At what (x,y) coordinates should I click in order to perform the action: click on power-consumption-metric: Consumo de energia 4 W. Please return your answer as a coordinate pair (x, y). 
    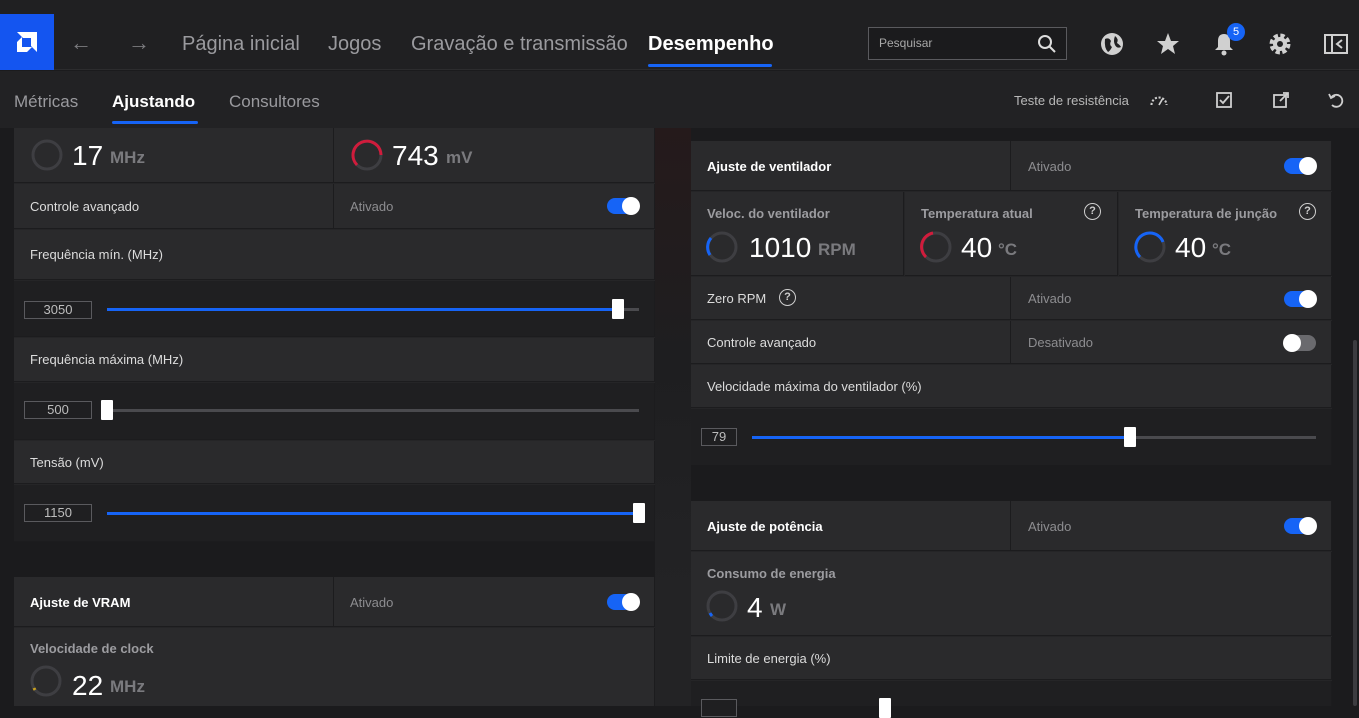
    Looking at the image, I should click on (1011, 594).